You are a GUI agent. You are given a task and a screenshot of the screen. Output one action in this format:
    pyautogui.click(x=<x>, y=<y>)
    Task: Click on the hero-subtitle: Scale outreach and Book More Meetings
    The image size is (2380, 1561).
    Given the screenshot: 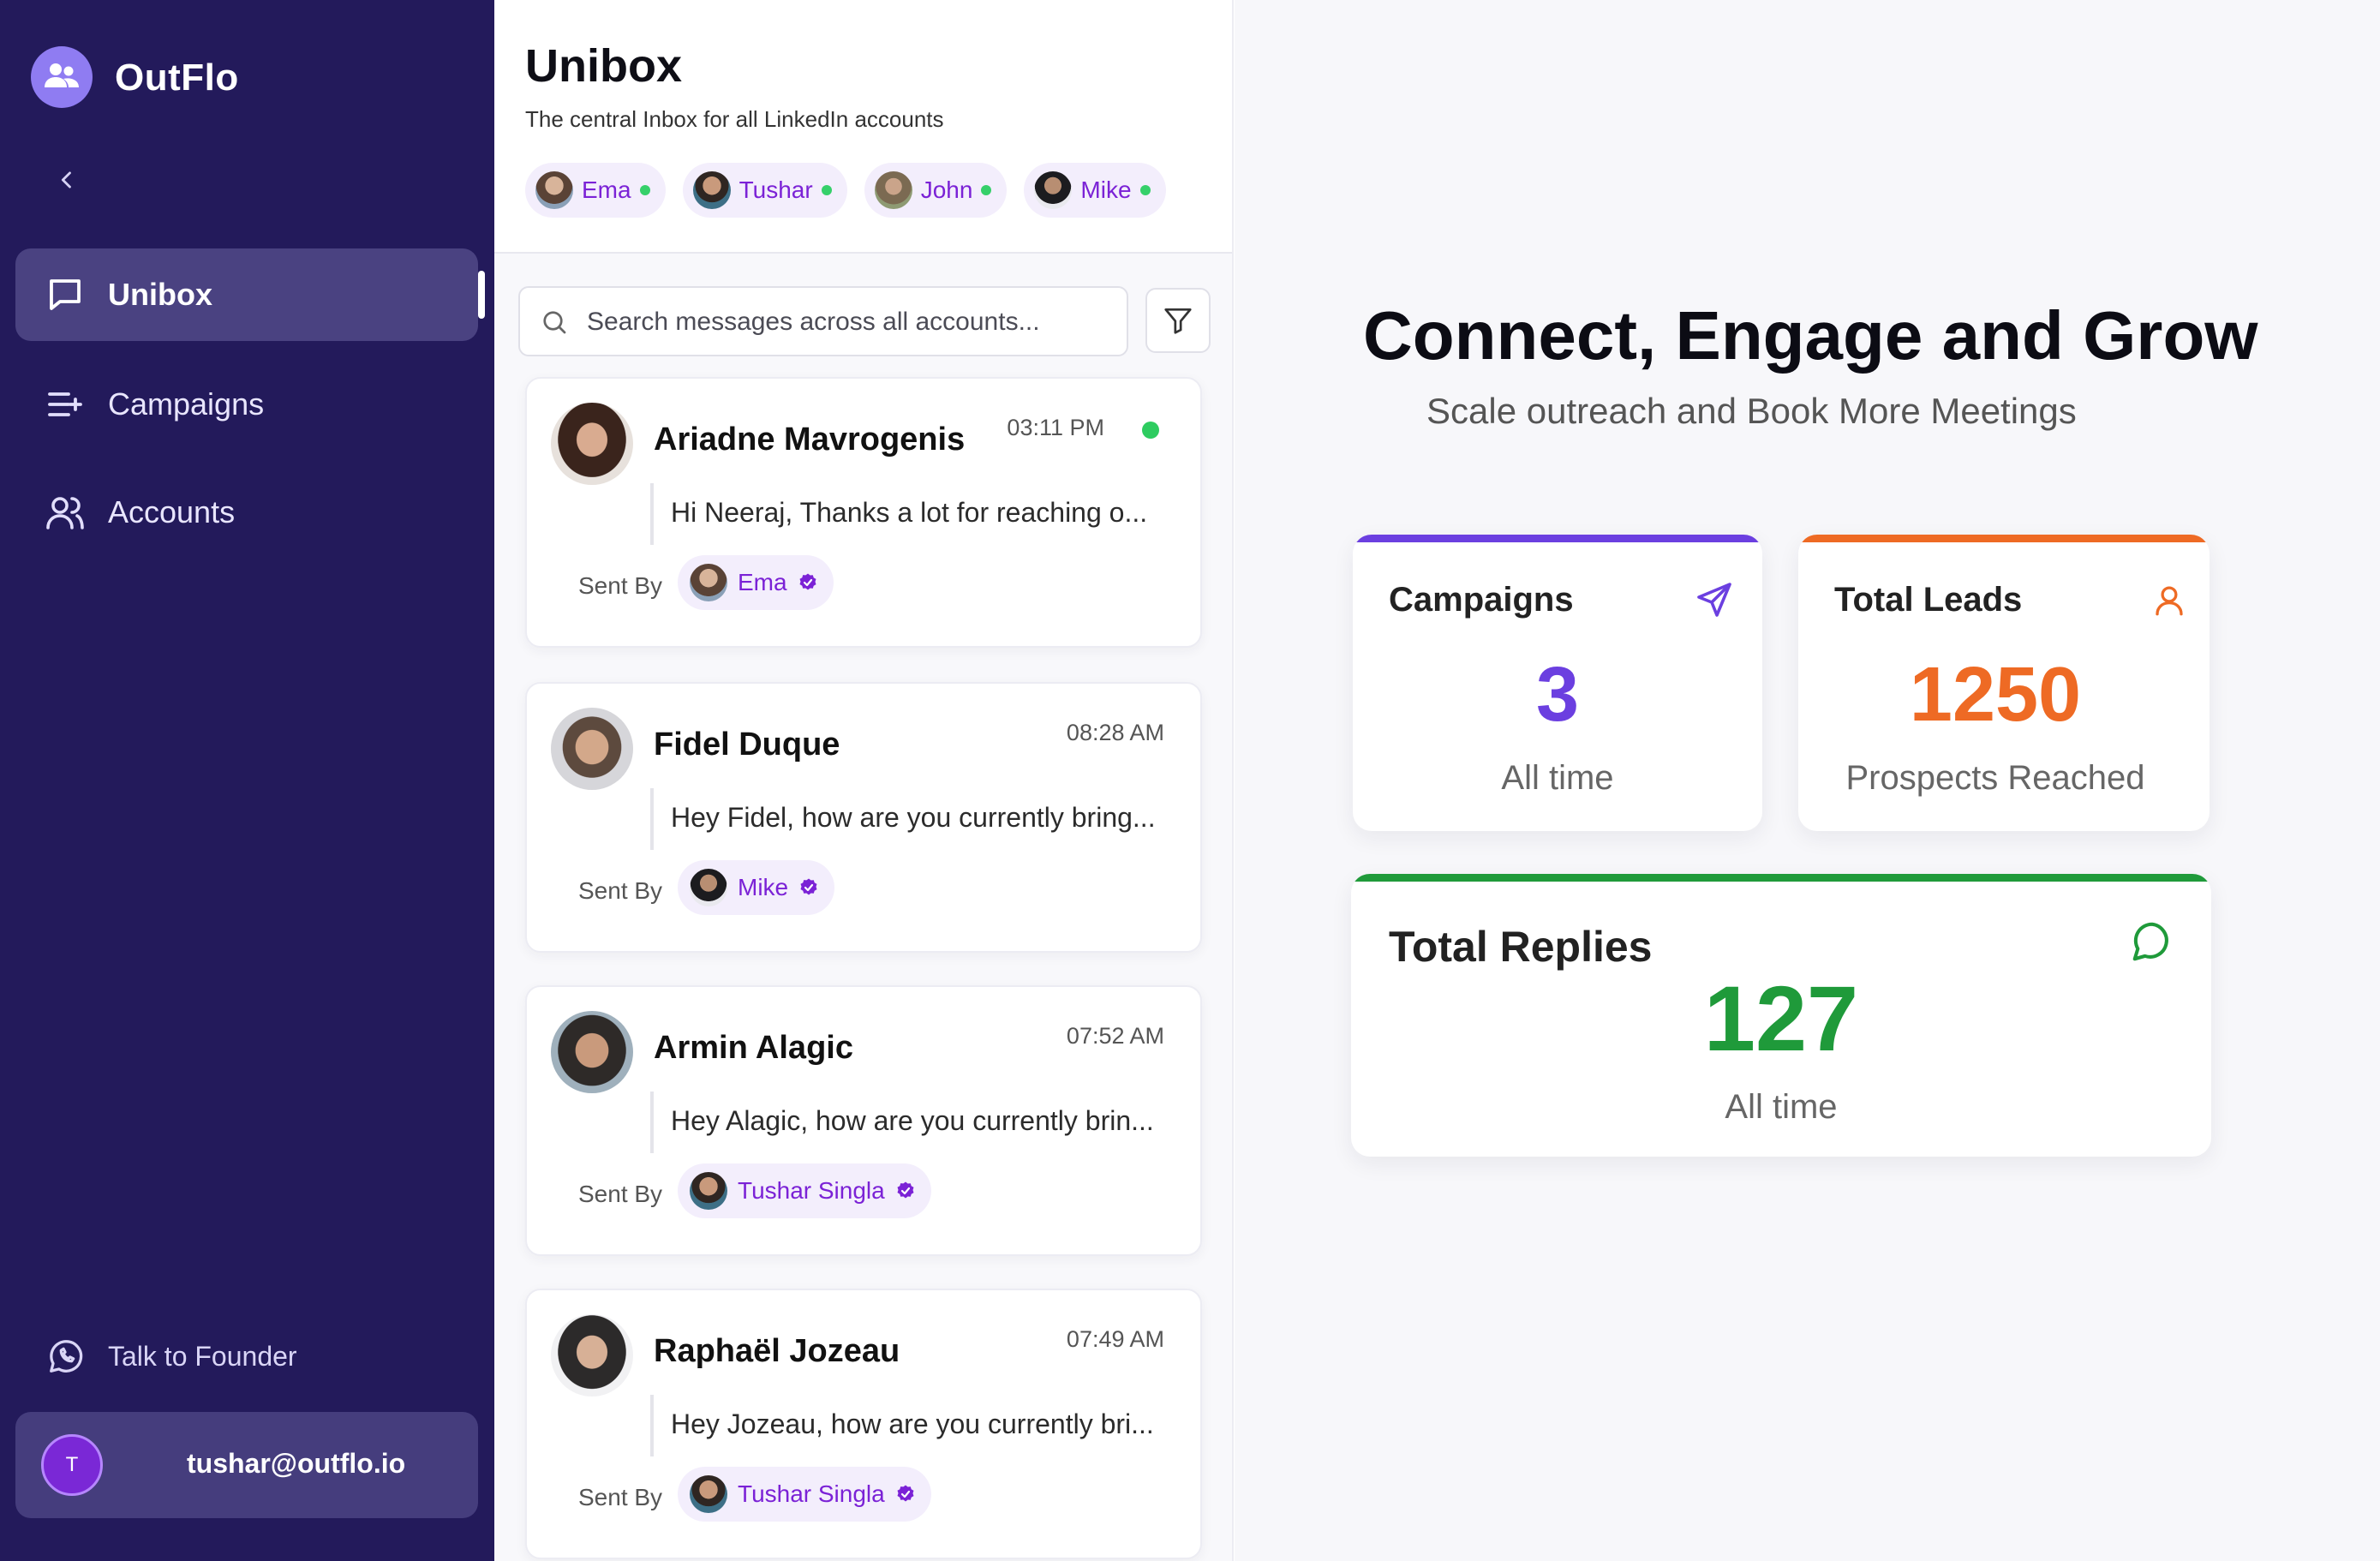 What is the action you would take?
    pyautogui.click(x=1751, y=411)
    